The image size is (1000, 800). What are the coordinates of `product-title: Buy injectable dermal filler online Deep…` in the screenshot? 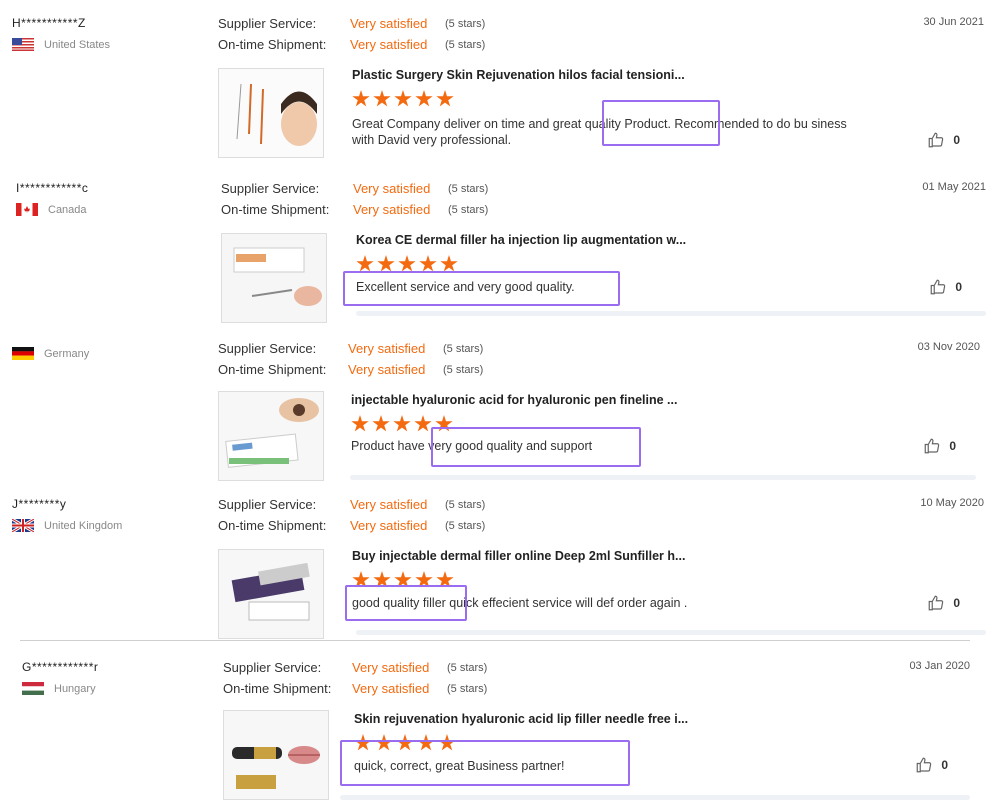 It's located at (518, 556).